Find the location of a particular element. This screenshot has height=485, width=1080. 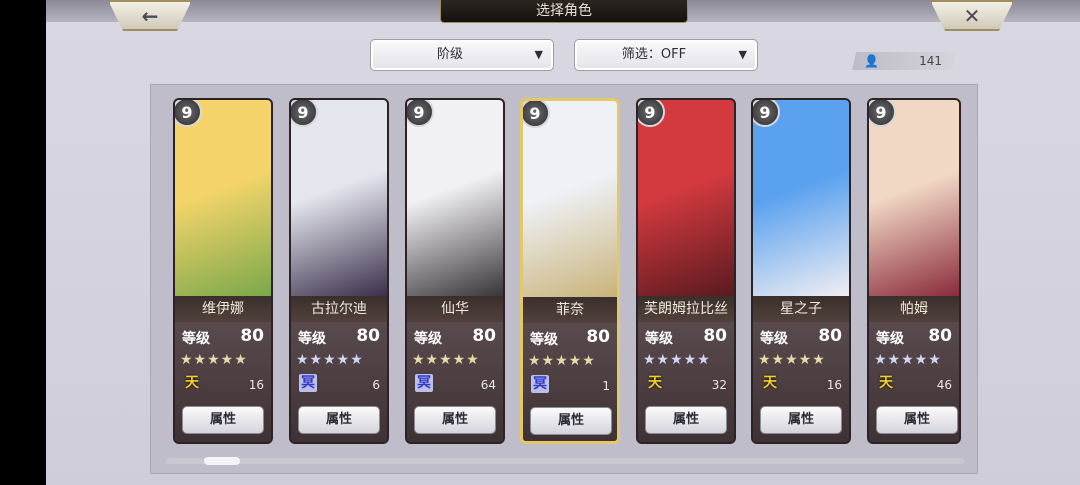

character-number: 32 is located at coordinates (719, 385).